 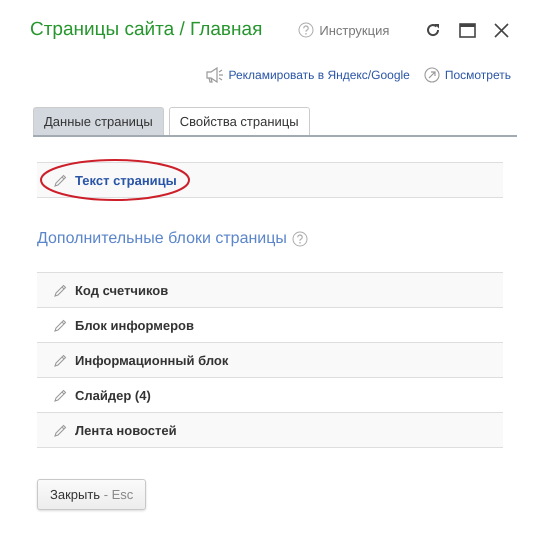 I want to click on block-label: Лента новостей, so click(x=126, y=430).